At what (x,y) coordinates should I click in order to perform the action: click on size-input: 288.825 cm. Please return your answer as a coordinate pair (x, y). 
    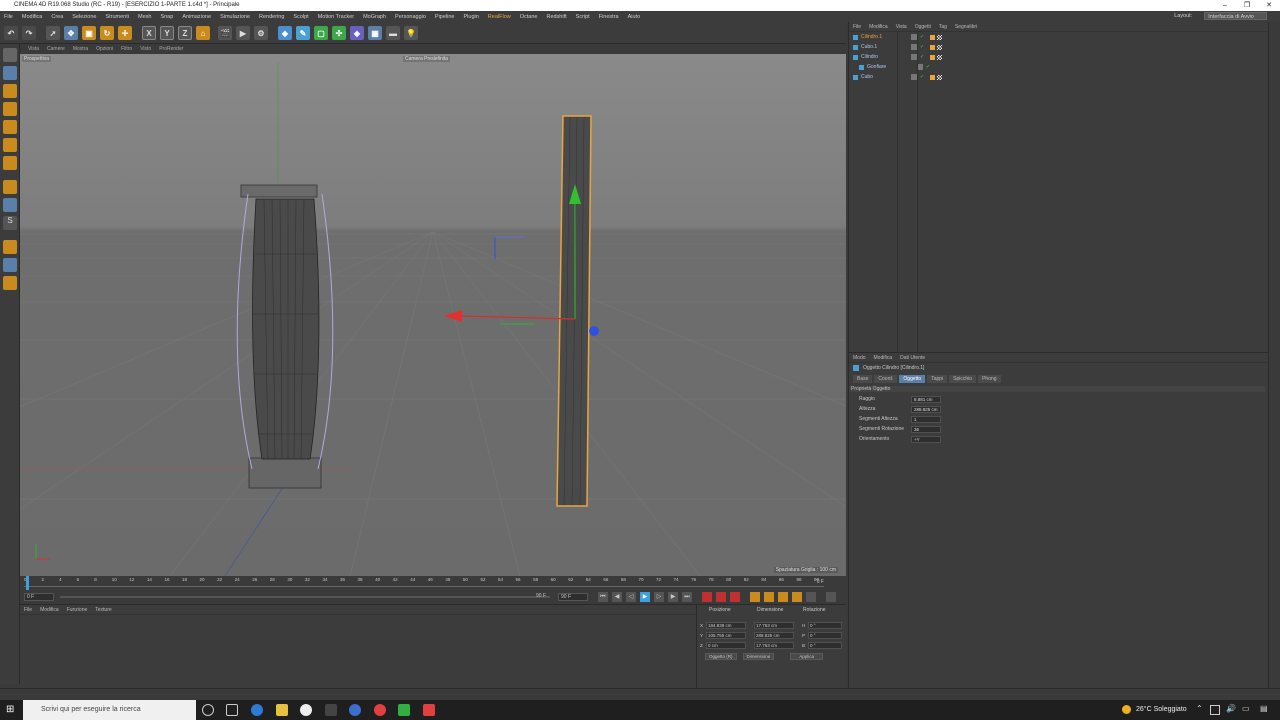
    Looking at the image, I should click on (774, 635).